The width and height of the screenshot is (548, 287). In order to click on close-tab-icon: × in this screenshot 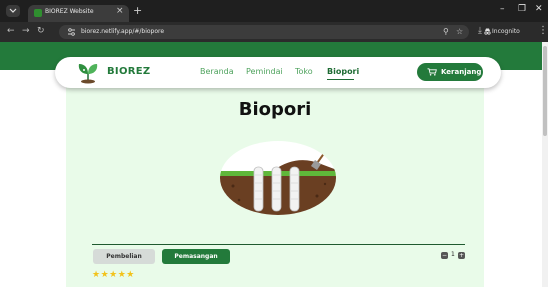, I will do `click(120, 11)`.